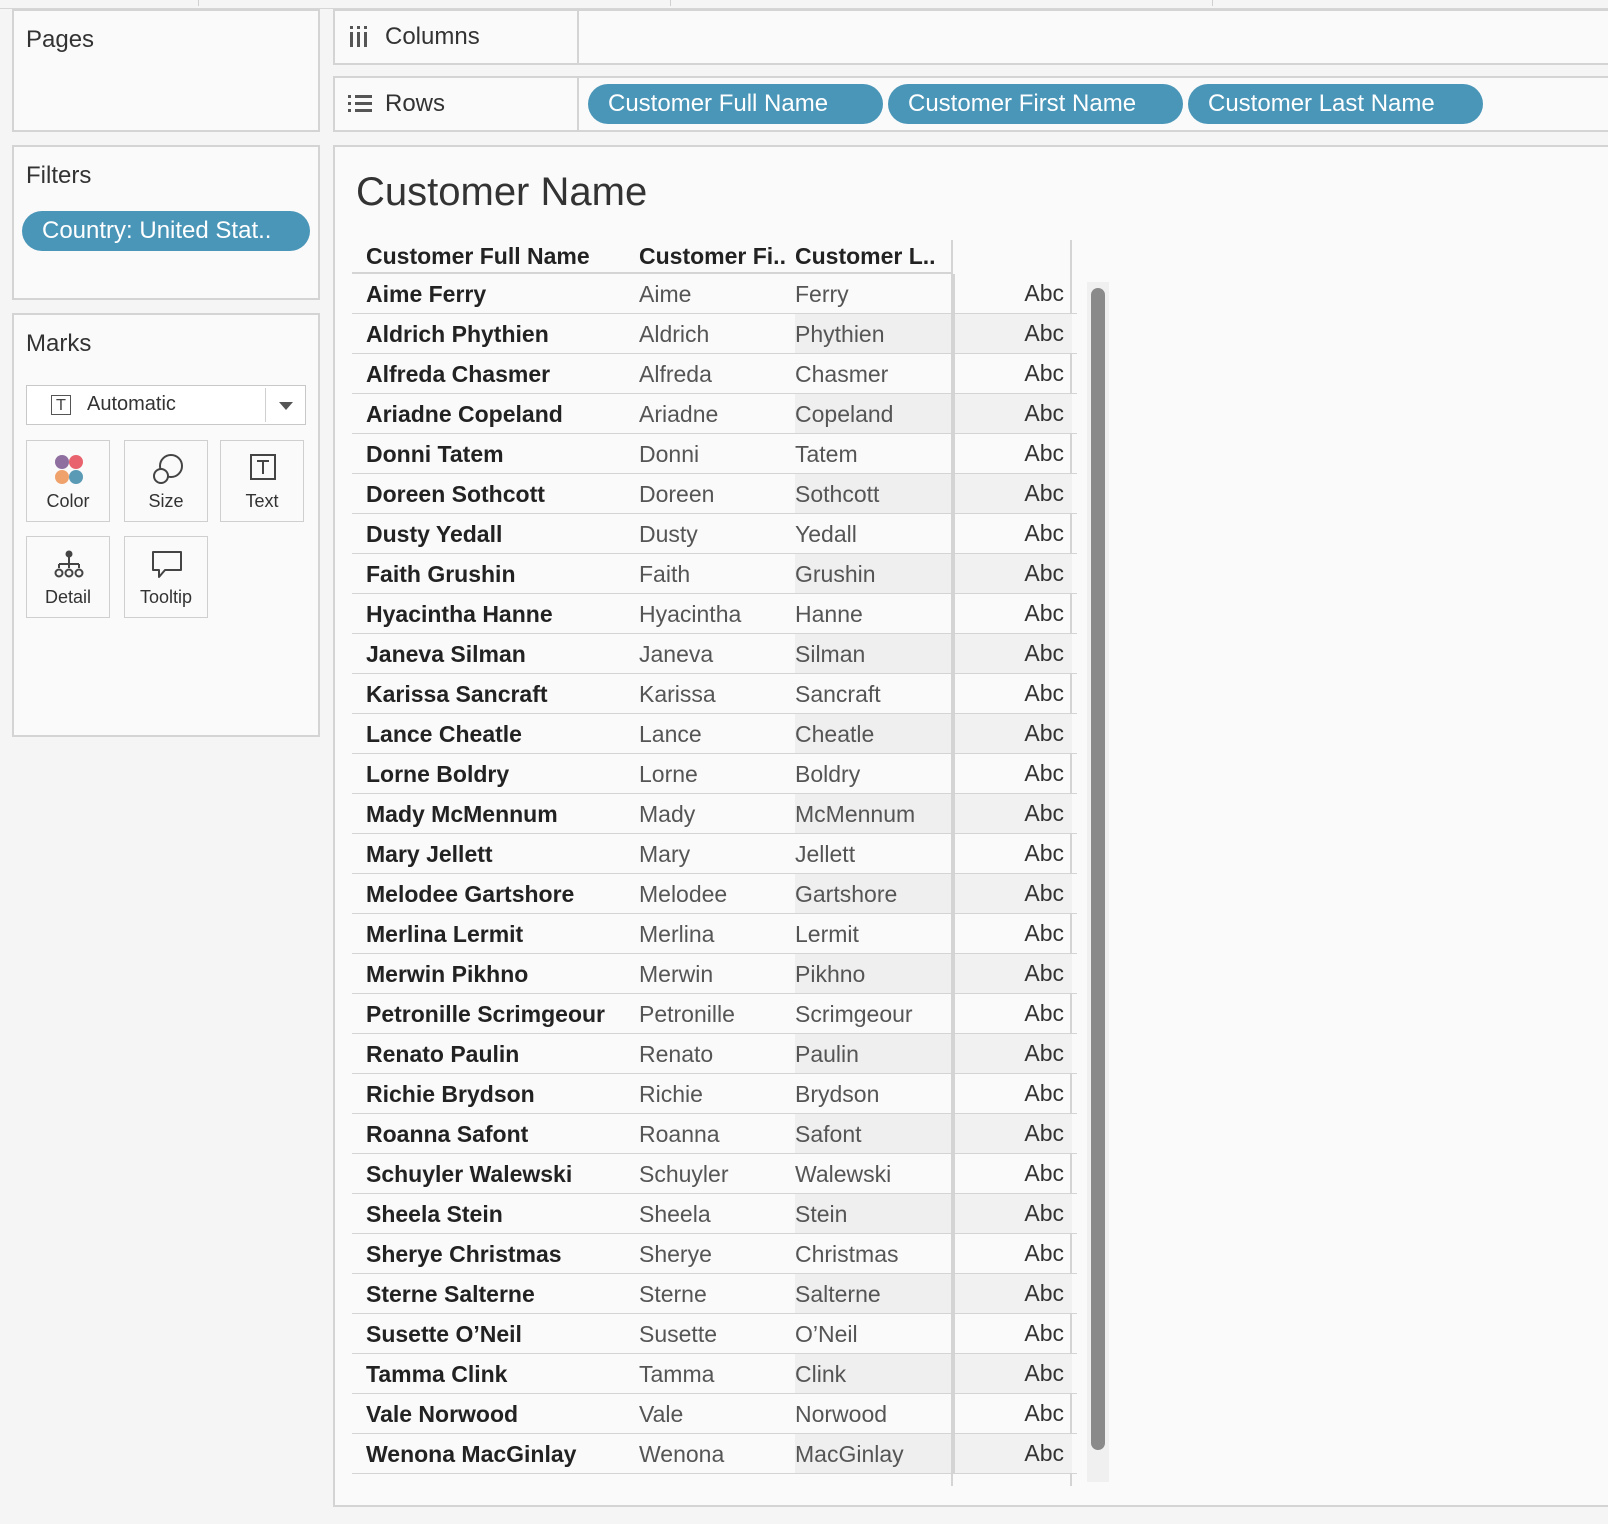 The height and width of the screenshot is (1524, 1608). I want to click on table-row: Lorne Boldry Lorne Boldry Abc, so click(714, 774).